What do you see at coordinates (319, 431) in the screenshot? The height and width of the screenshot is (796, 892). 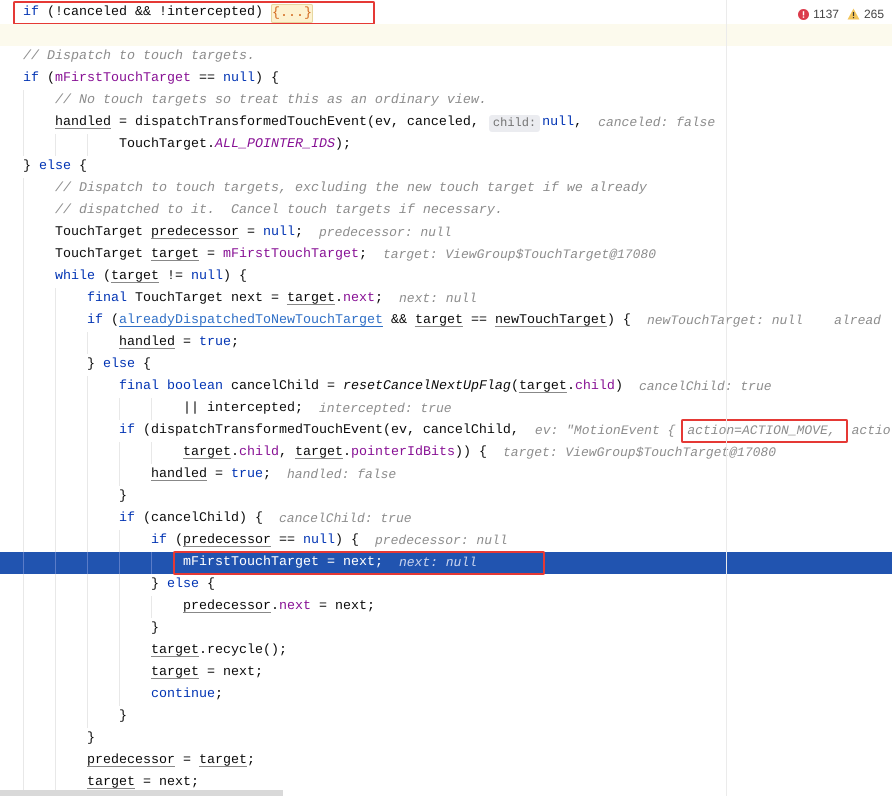 I see `code-text: if (dispatchTransformedTouchEvent(ev, cancelChild,` at bounding box center [319, 431].